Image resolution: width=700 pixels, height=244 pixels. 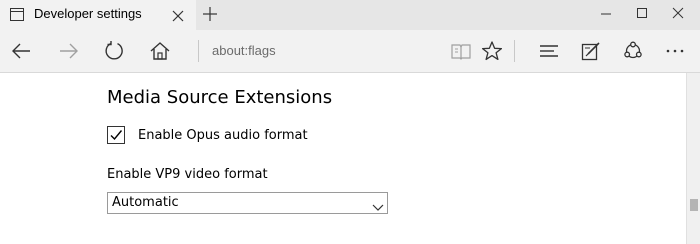 I want to click on opus-checkbox-label: Enable Opus audio format, so click(x=223, y=135).